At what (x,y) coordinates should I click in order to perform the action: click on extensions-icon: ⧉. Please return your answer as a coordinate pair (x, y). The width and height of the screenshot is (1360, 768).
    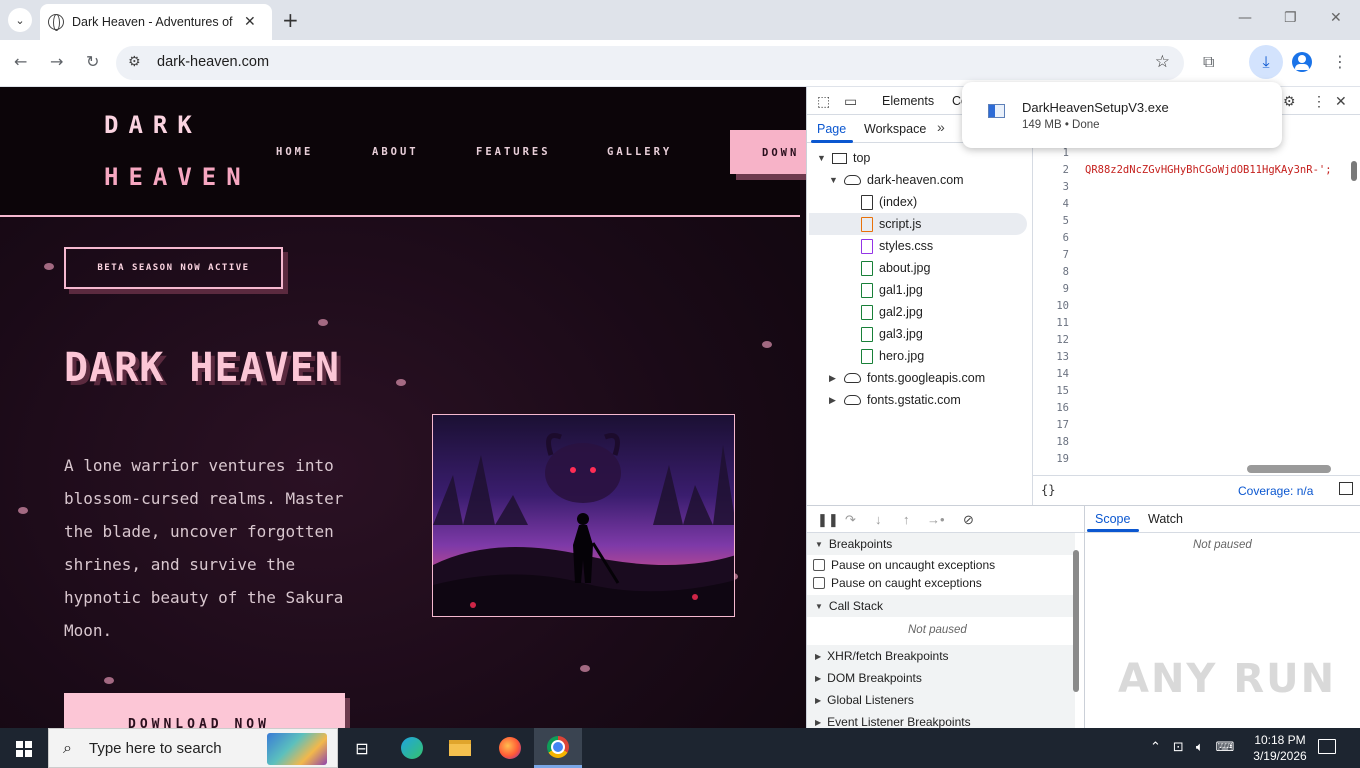
    Looking at the image, I should click on (1208, 62).